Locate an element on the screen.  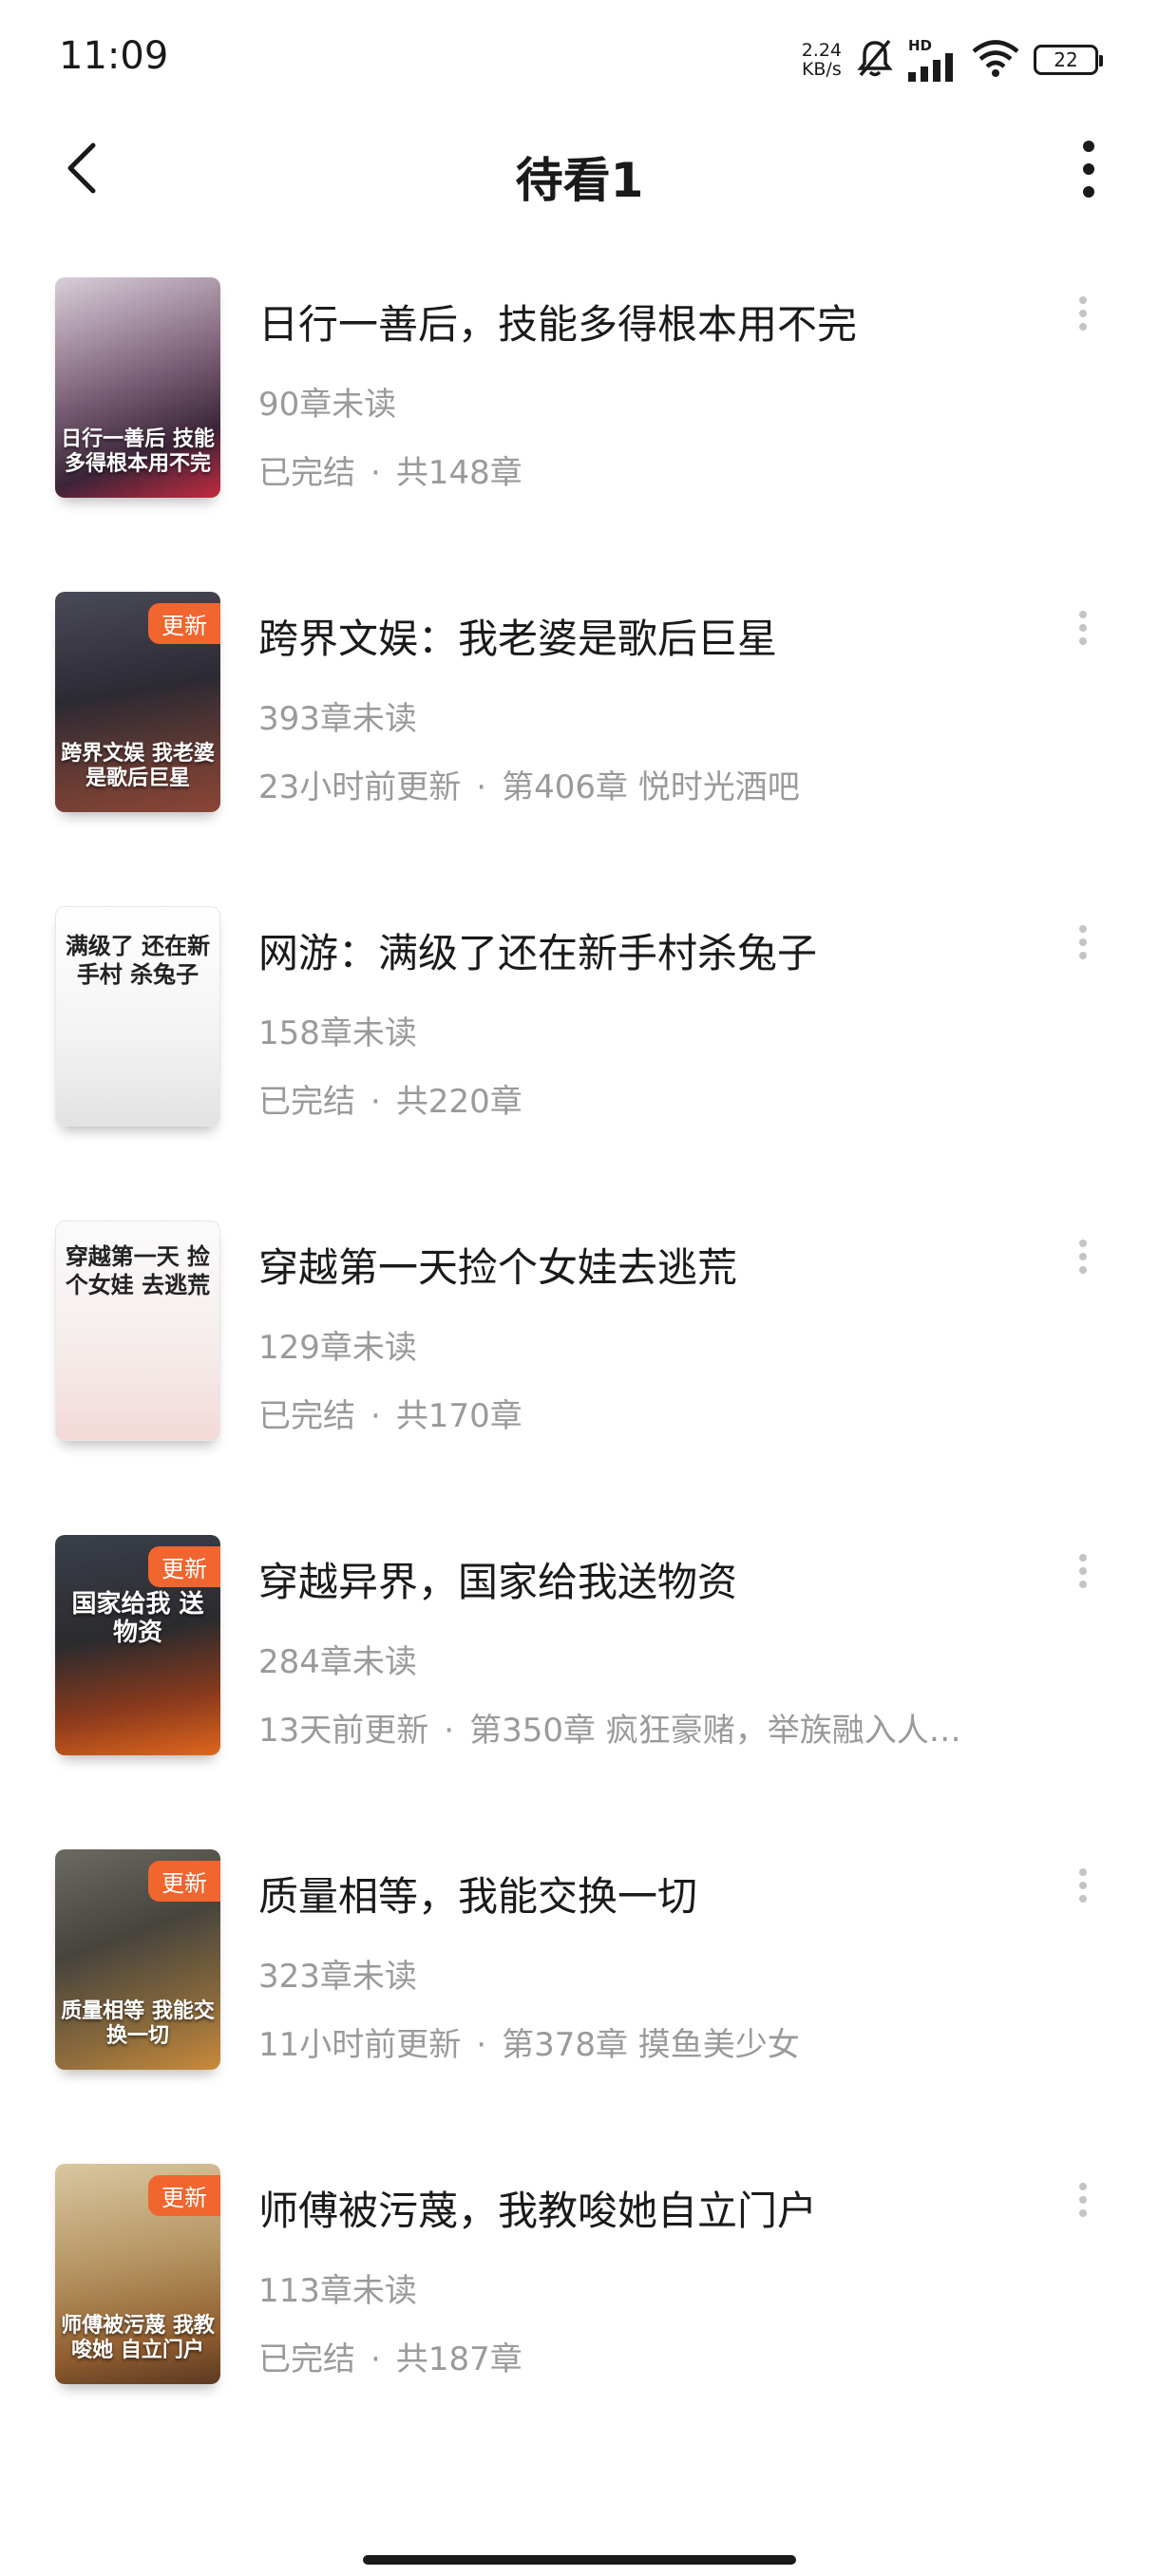
book-unread-count: 284章未读 is located at coordinates (337, 1662).